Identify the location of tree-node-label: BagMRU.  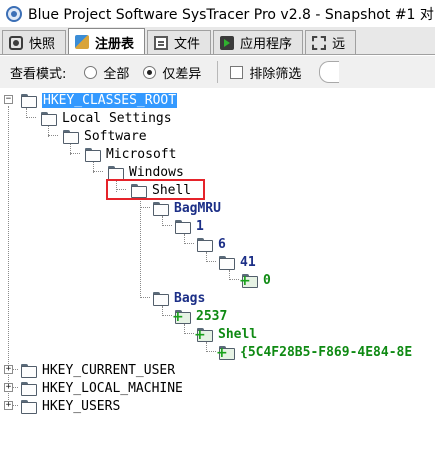
(197, 208).